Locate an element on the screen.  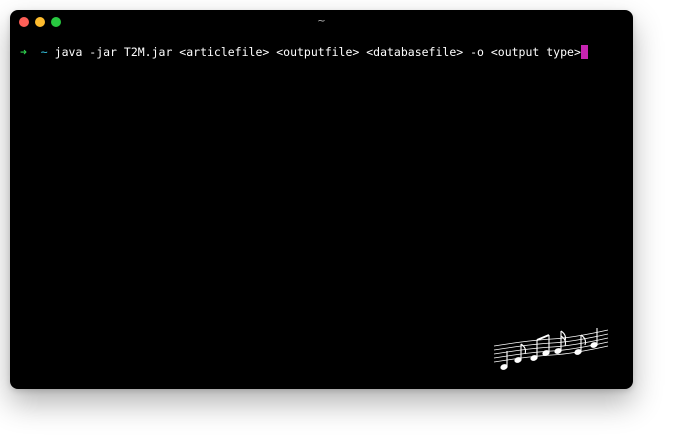
prompt-directory: ~ is located at coordinates (44, 52).